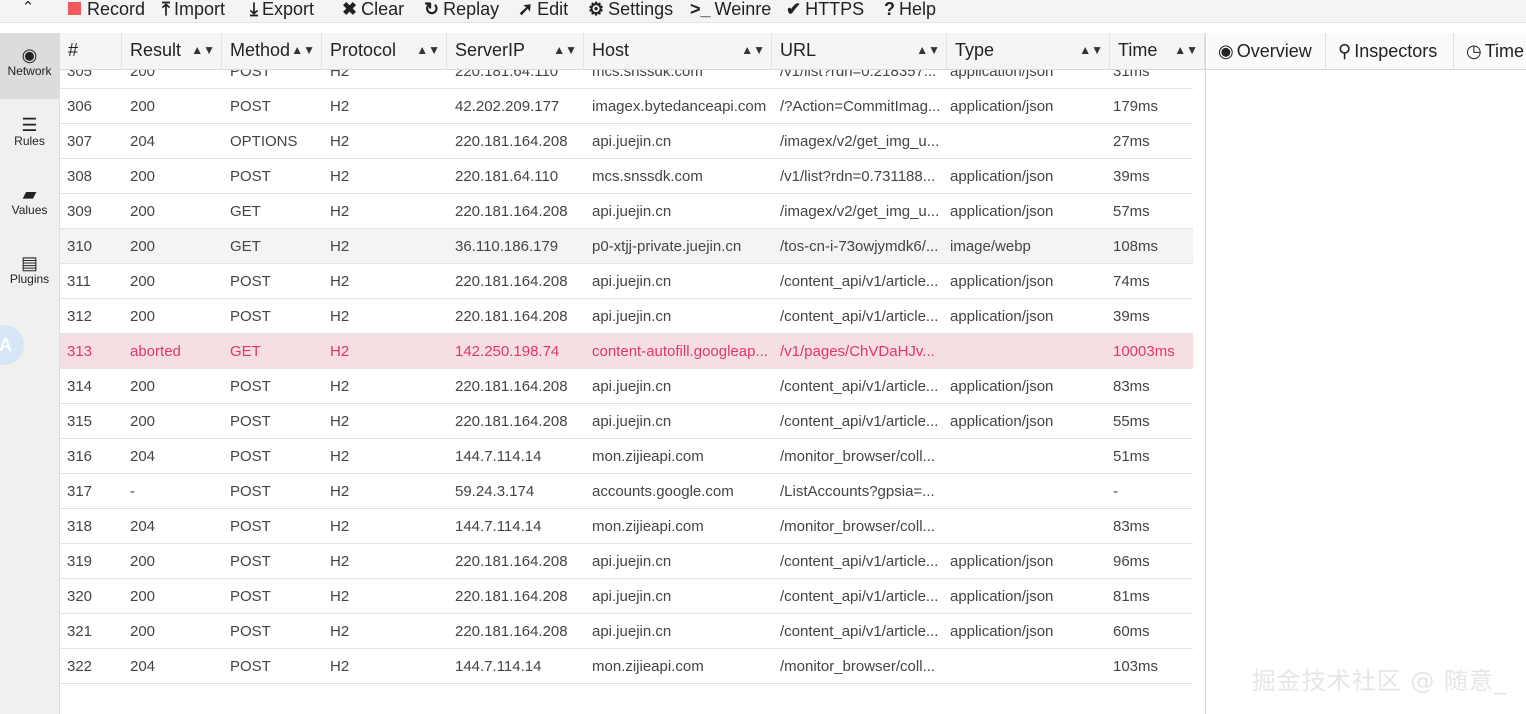 This screenshot has width=1526, height=714. I want to click on record-label: Record, so click(116, 9).